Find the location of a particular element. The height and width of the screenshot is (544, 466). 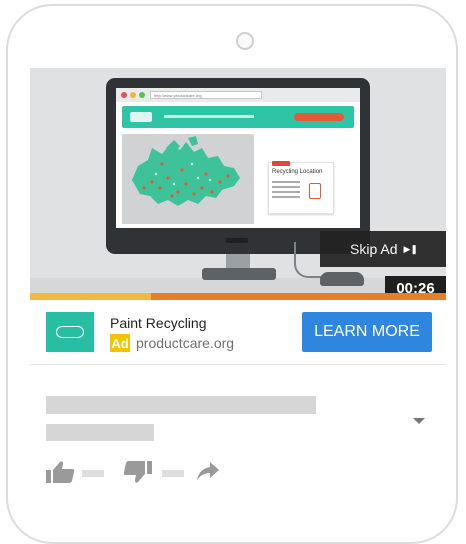

map-panel is located at coordinates (188, 179).